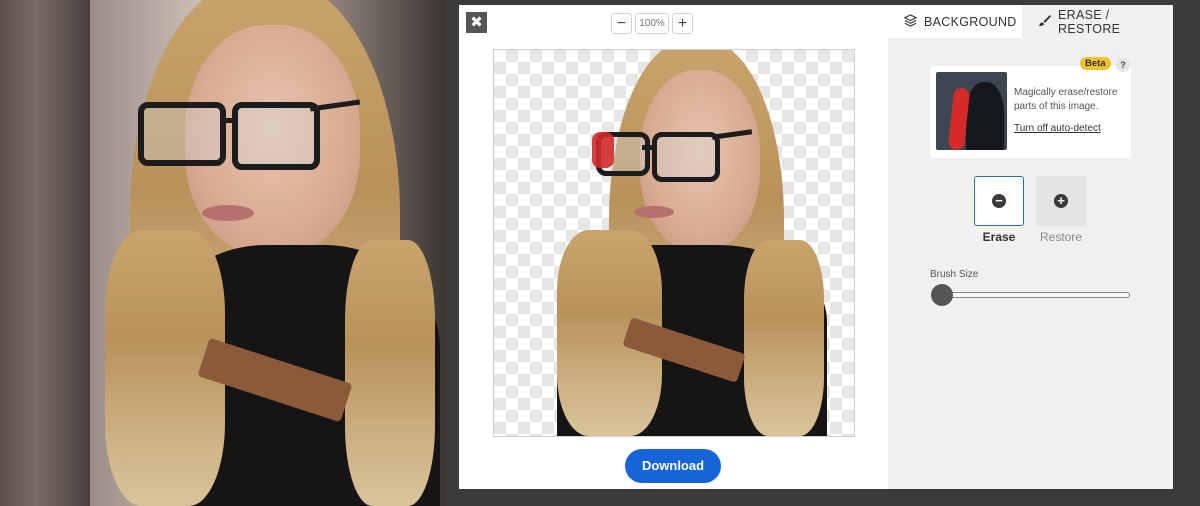  Describe the element at coordinates (942, 295) in the screenshot. I see `brush-size-slider-handle` at that location.